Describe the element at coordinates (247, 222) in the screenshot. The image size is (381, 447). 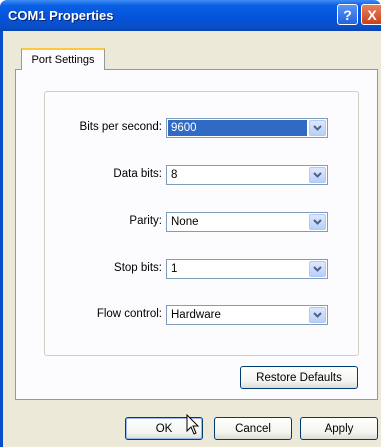
I see `parity-select: None` at that location.